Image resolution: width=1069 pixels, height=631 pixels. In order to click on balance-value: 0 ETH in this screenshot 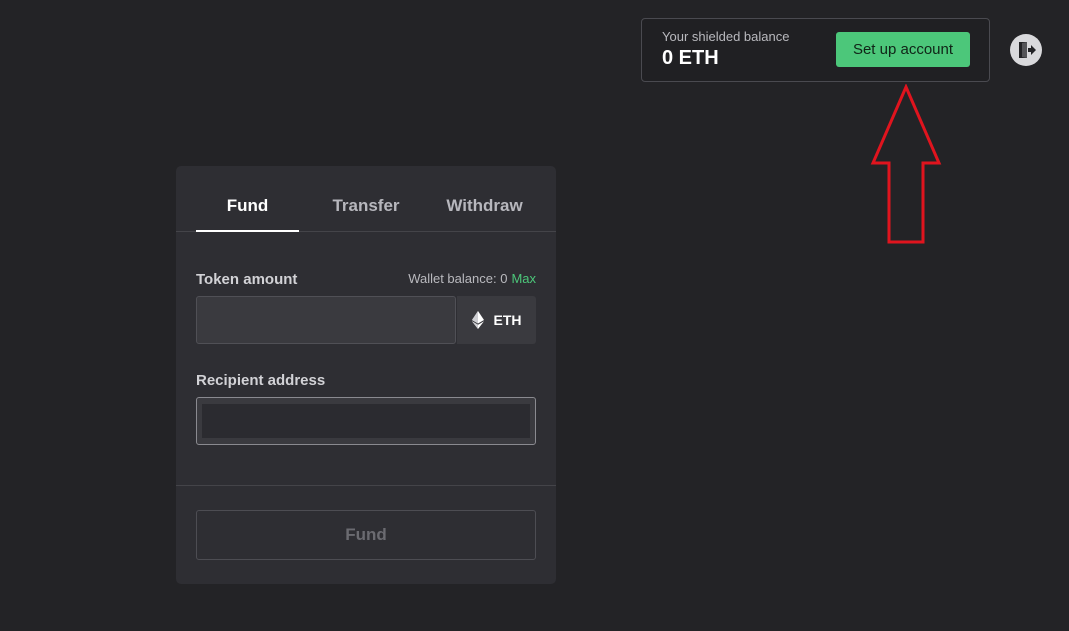, I will do `click(690, 58)`.